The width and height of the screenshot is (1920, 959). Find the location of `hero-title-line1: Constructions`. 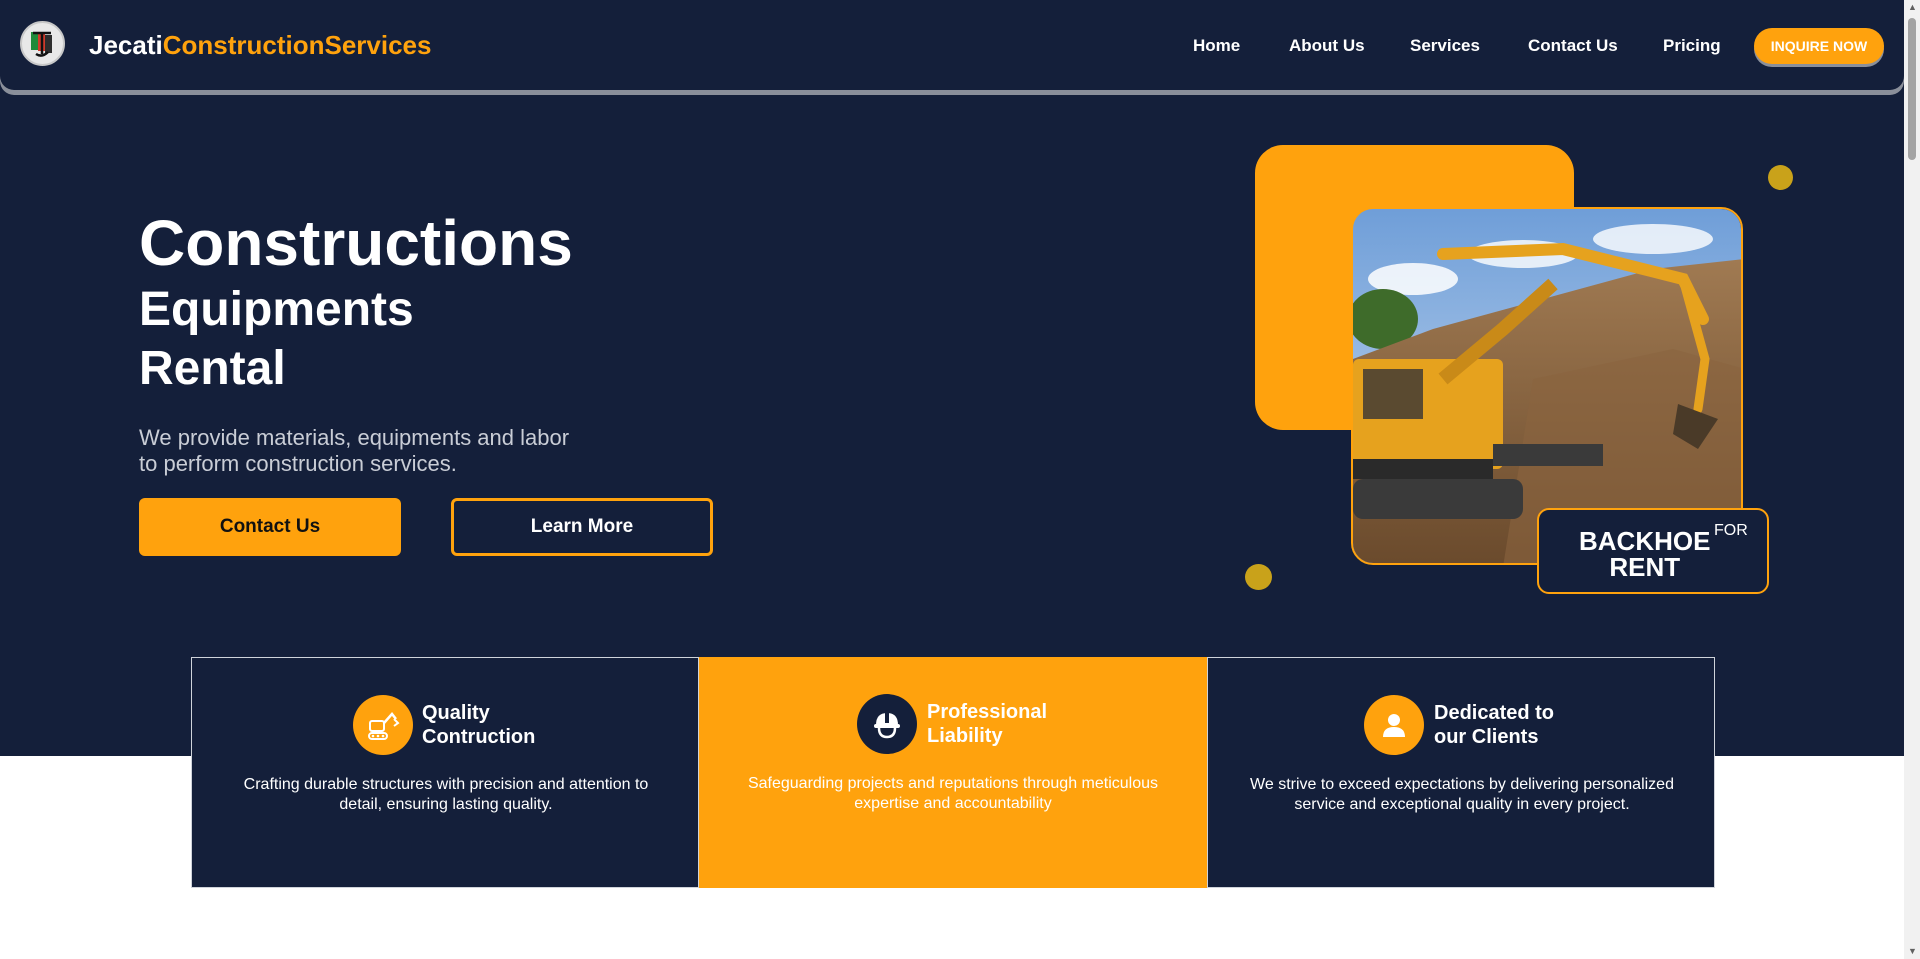

hero-title-line1: Constructions is located at coordinates (356, 243).